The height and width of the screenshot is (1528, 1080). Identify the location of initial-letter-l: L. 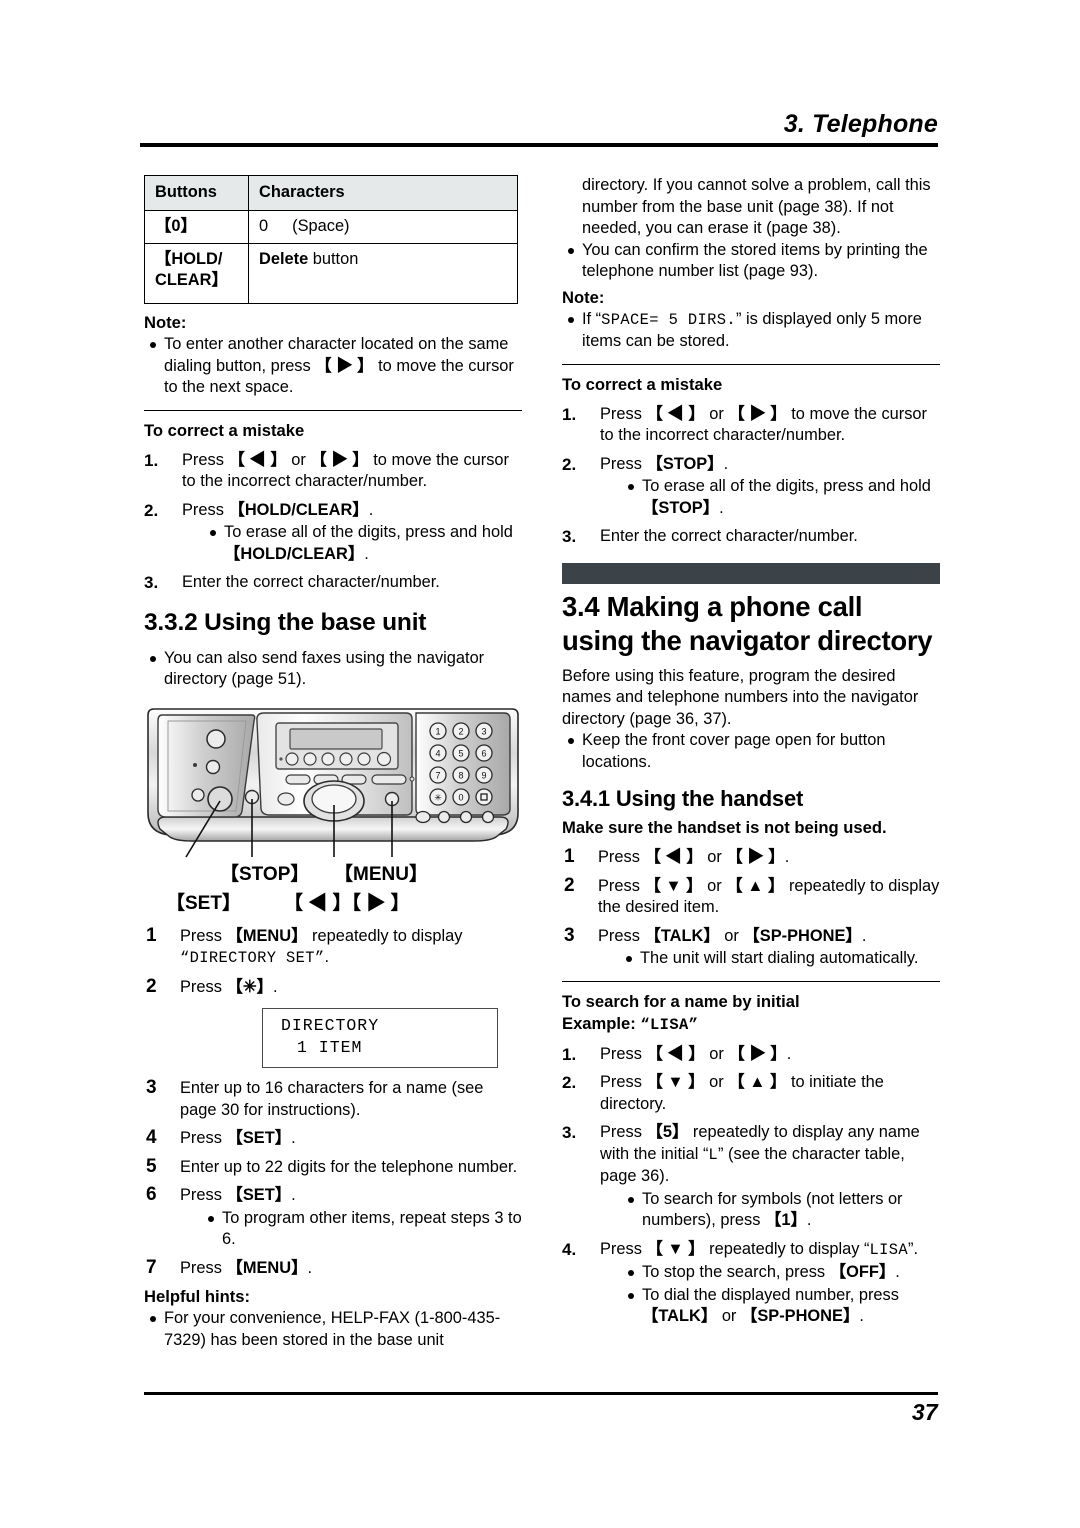
(713, 1154).